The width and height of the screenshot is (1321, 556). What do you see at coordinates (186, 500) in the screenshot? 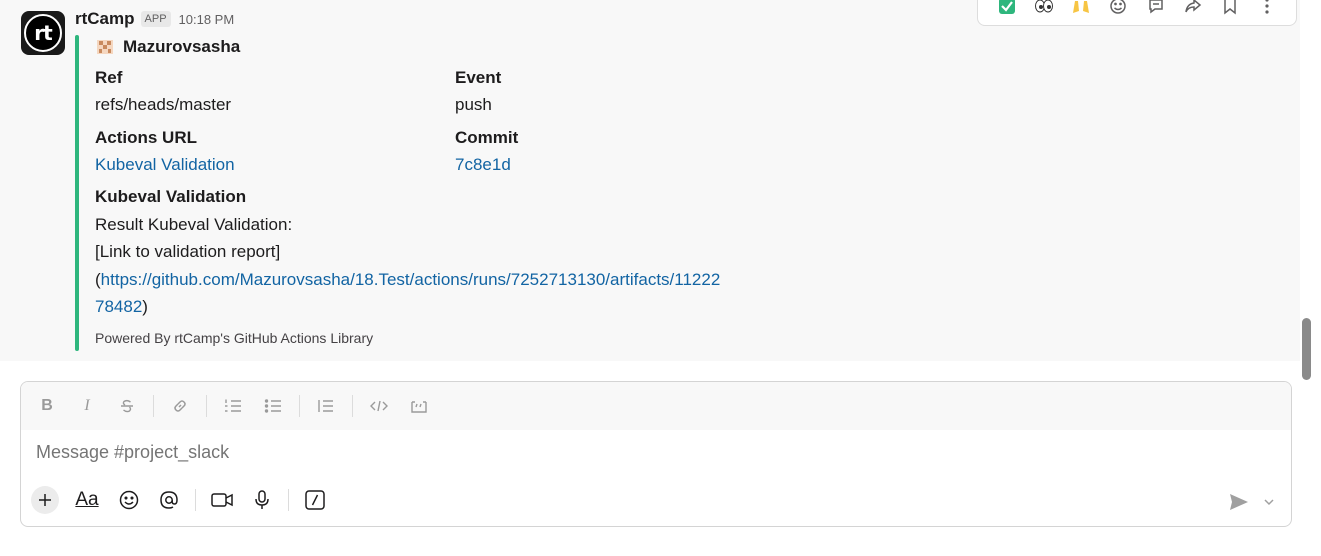
I see `composer-actions: Aa` at bounding box center [186, 500].